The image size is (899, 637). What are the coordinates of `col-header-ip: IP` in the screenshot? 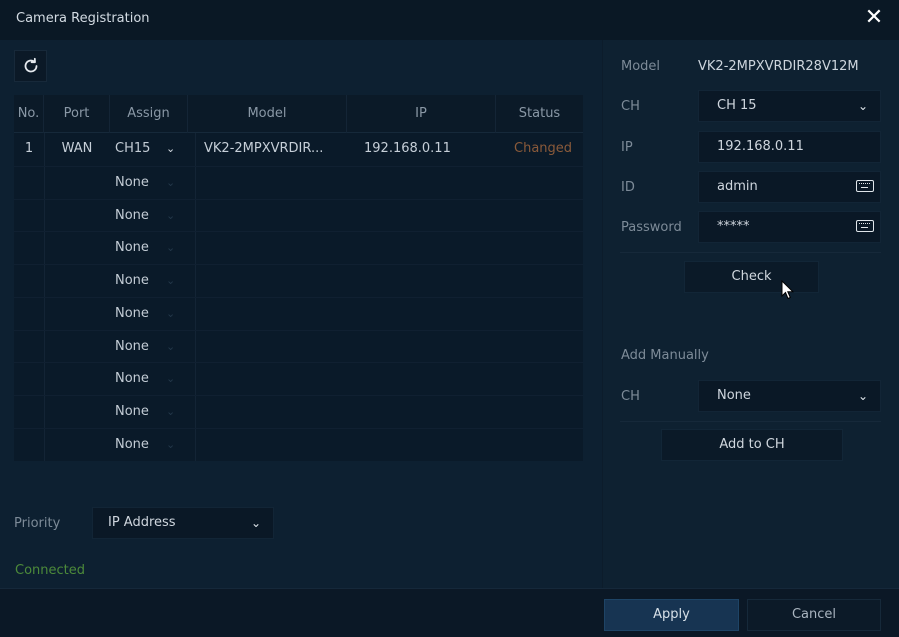 It's located at (421, 114).